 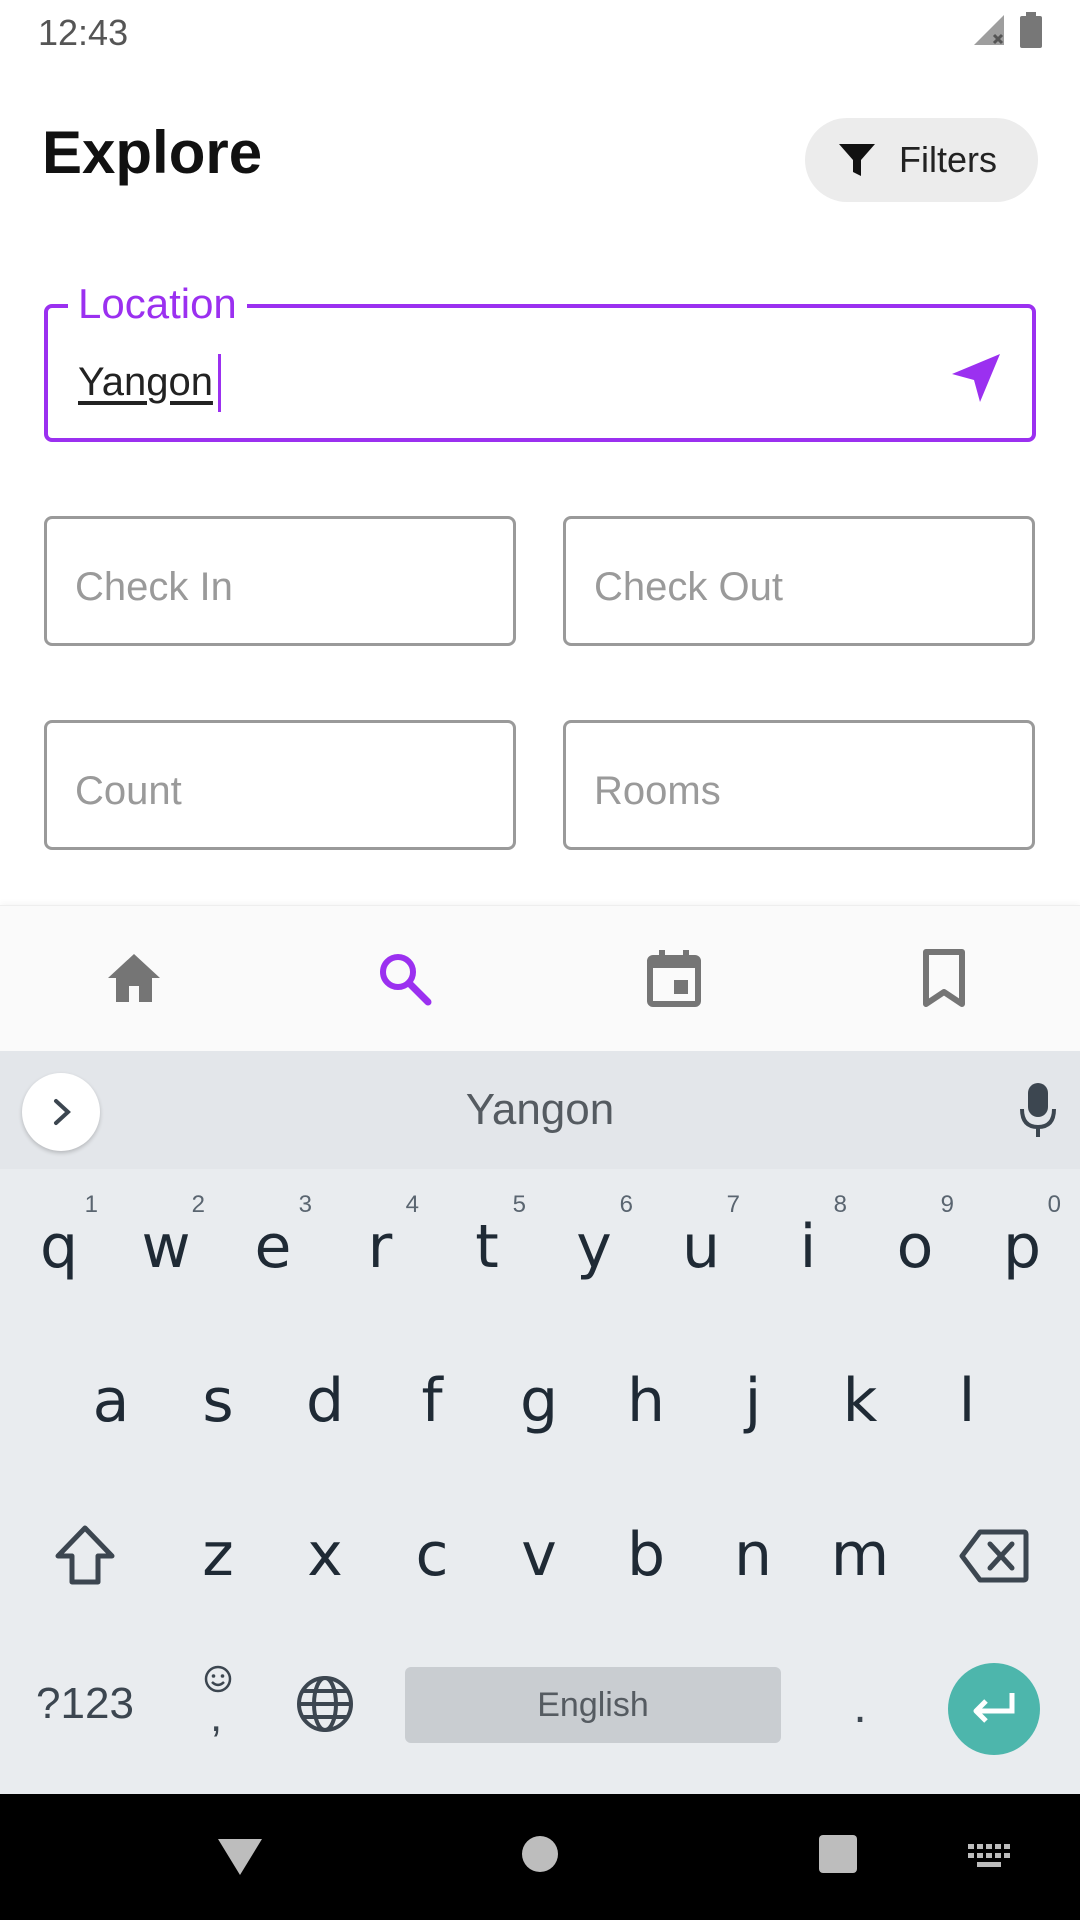 I want to click on comma-label: ,, so click(x=216, y=1716).